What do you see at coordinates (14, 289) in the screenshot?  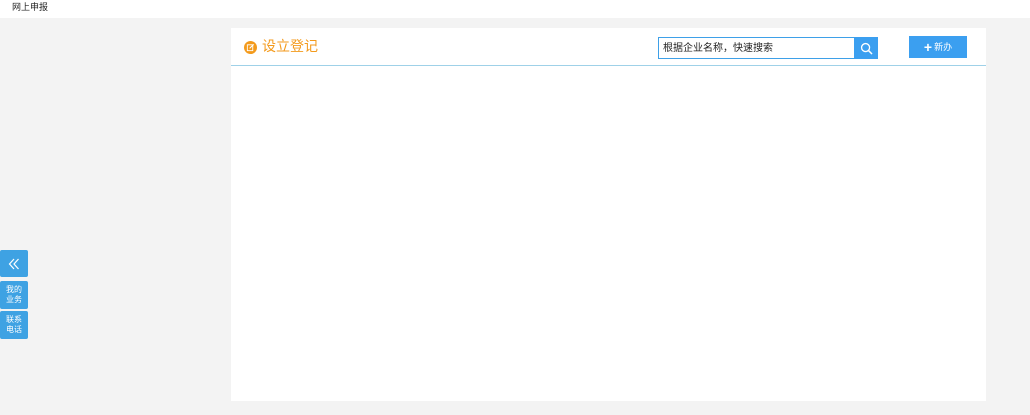 I see `my-business-label-line1: 我的` at bounding box center [14, 289].